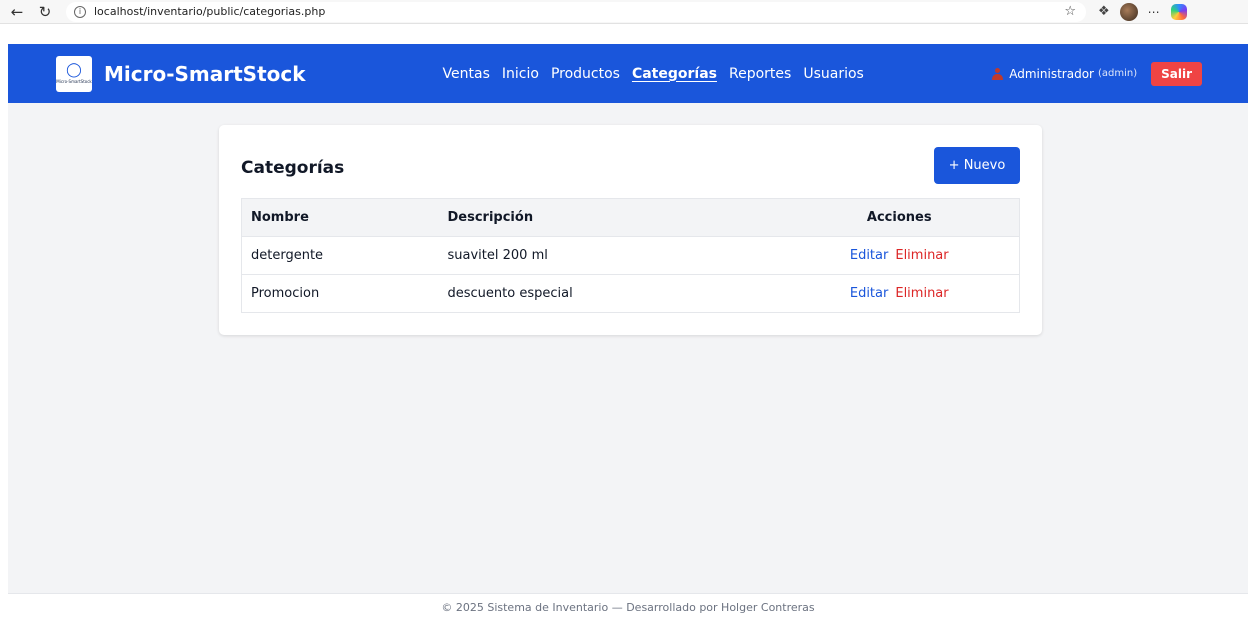 Image resolution: width=1248 pixels, height=621 pixels. What do you see at coordinates (760, 74) in the screenshot?
I see `nav-item-reportes: Reportes` at bounding box center [760, 74].